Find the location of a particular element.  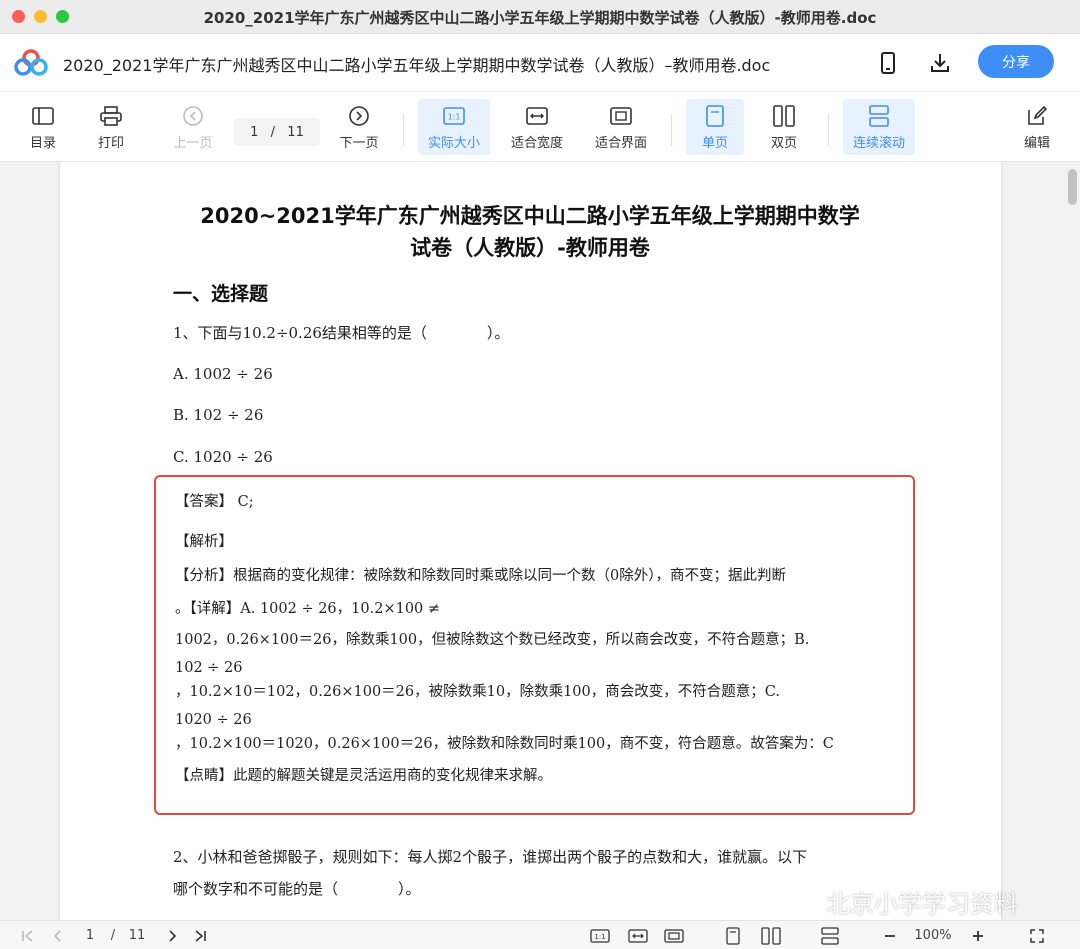

share-button: 分享 is located at coordinates (1016, 61).